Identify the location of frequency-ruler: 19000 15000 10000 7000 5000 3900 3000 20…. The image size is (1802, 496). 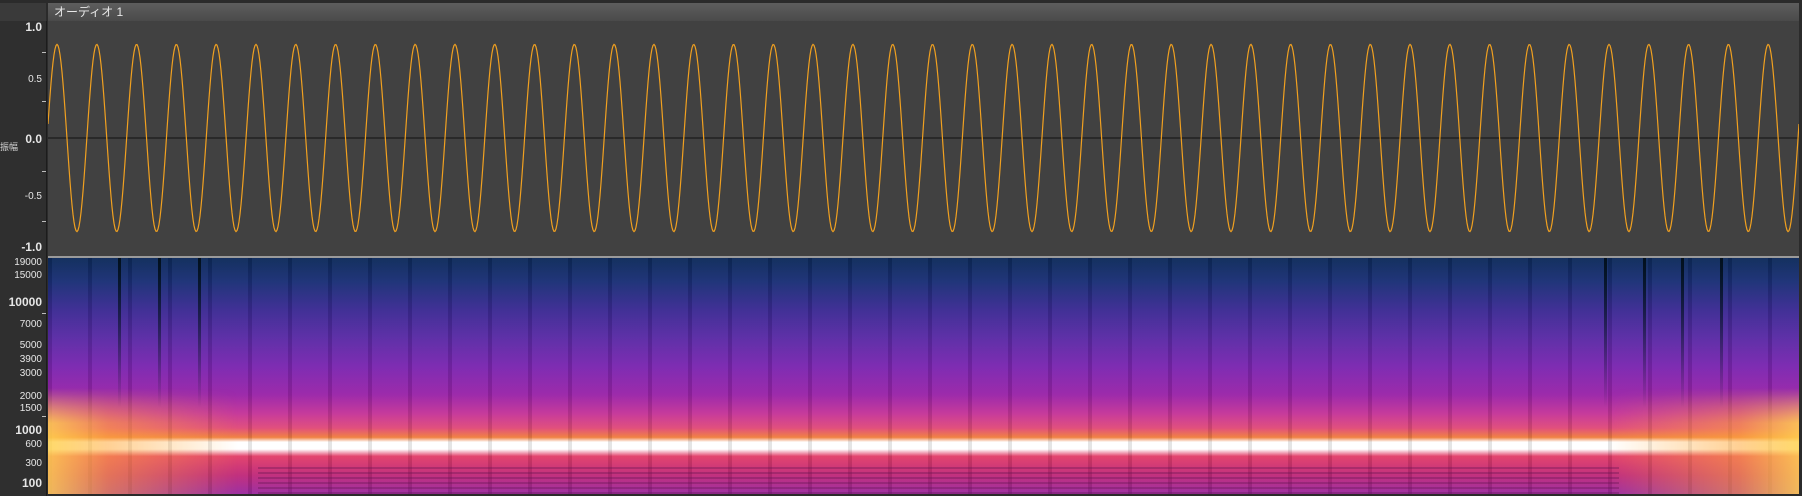
(23, 376).